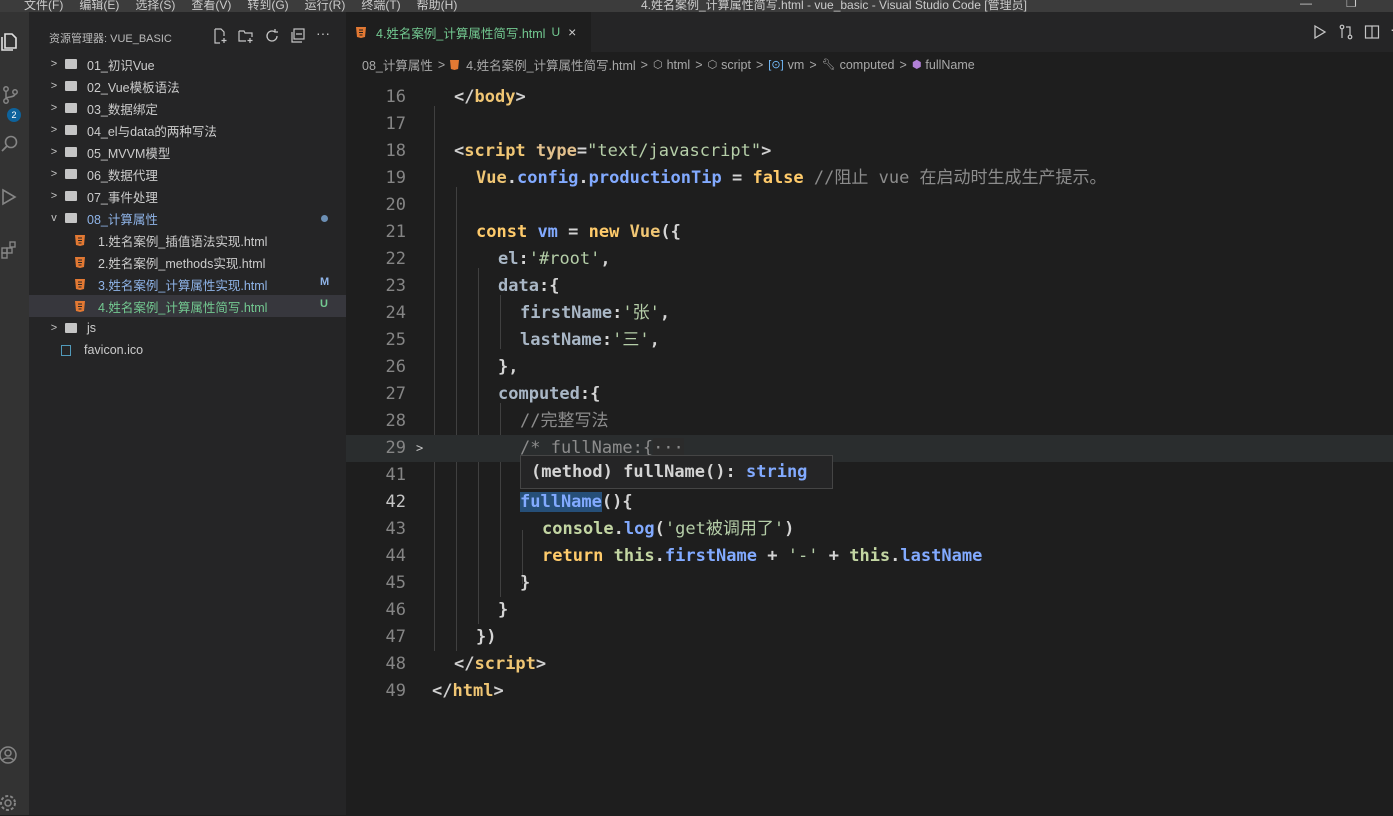  I want to click on variable-icon: [⊙], so click(776, 65).